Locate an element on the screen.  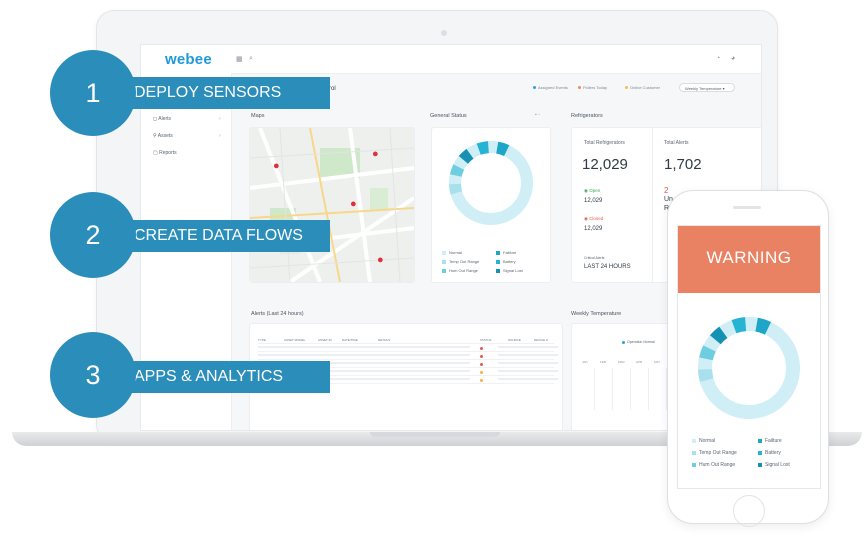
temperature-dropdown: Weekly Temperature ▾ is located at coordinates (707, 87).